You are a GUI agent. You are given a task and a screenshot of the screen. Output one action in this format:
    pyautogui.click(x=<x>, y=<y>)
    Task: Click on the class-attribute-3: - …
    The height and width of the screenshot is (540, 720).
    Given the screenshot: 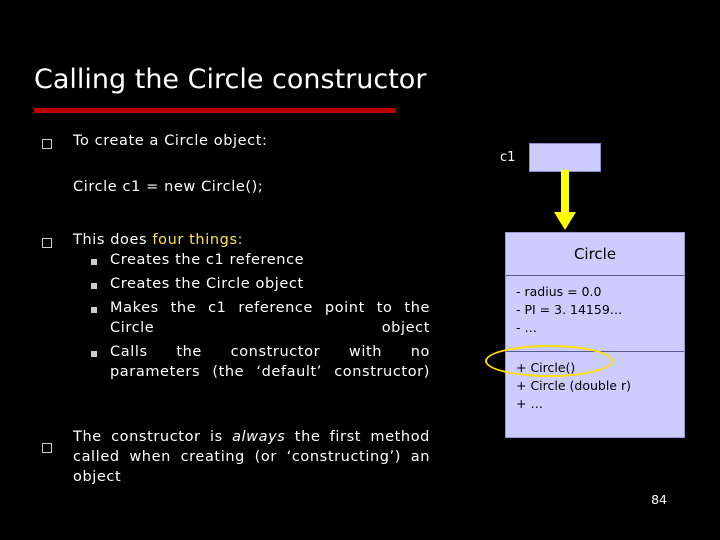 What is the action you would take?
    pyautogui.click(x=526, y=327)
    